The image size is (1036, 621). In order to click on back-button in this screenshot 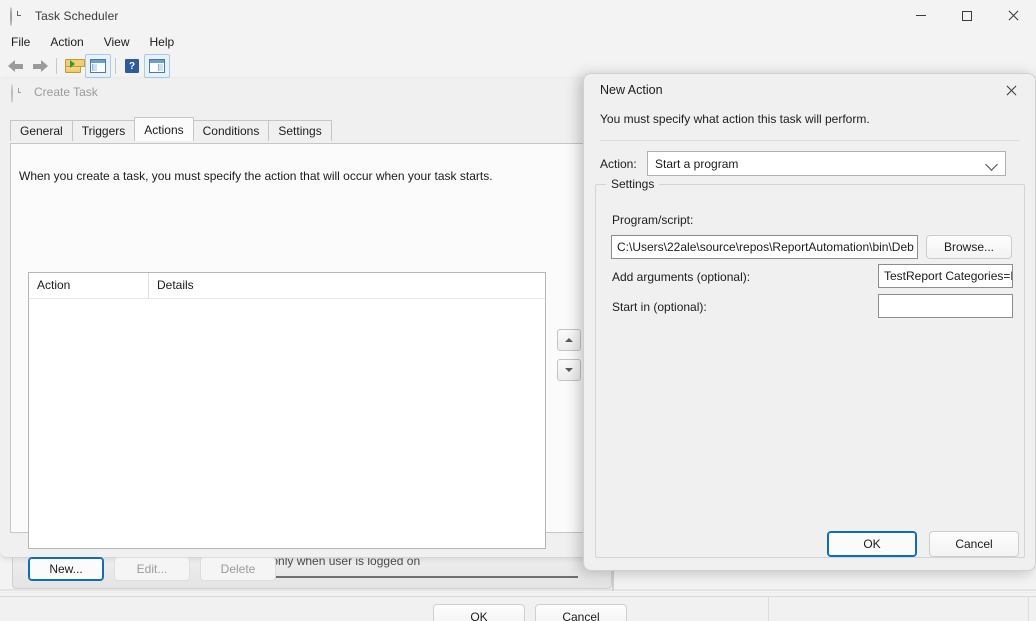, I will do `click(16, 66)`.